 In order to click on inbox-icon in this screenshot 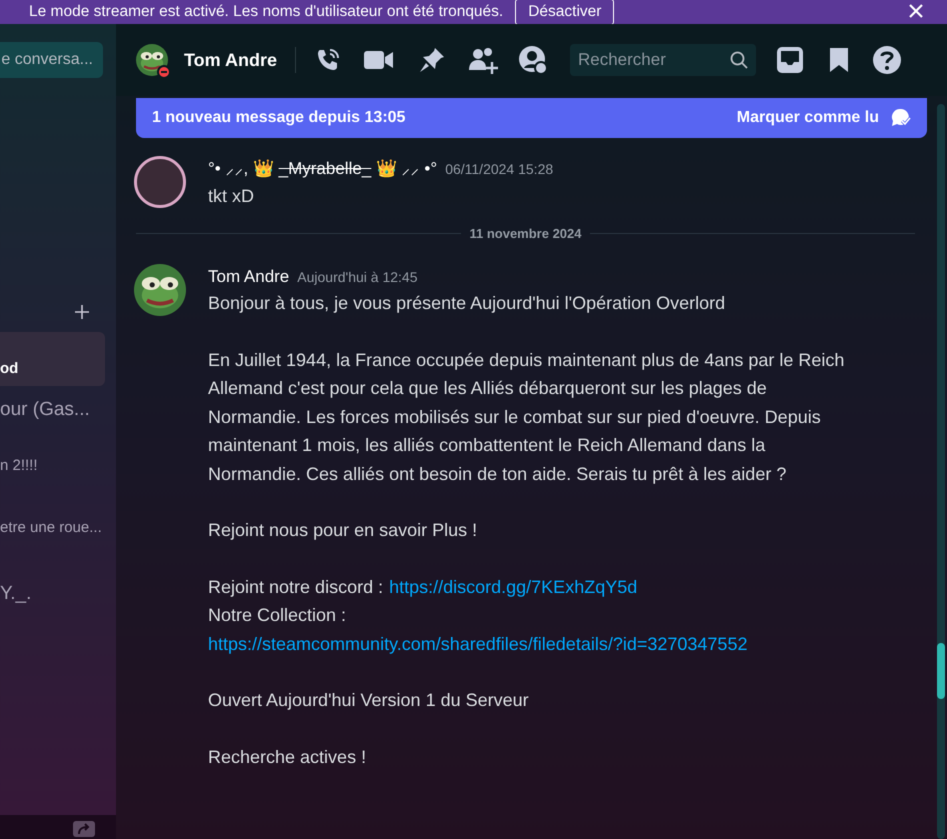, I will do `click(790, 60)`.